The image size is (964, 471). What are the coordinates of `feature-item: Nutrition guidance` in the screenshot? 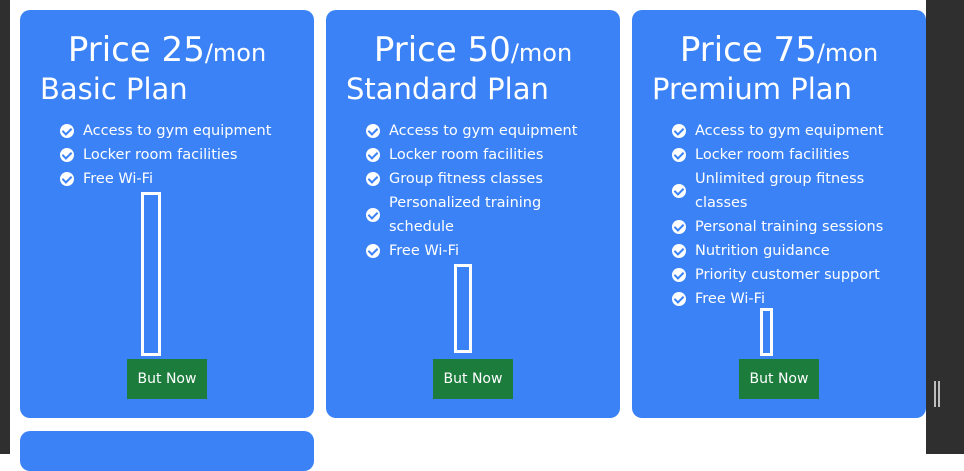 It's located at (792, 251).